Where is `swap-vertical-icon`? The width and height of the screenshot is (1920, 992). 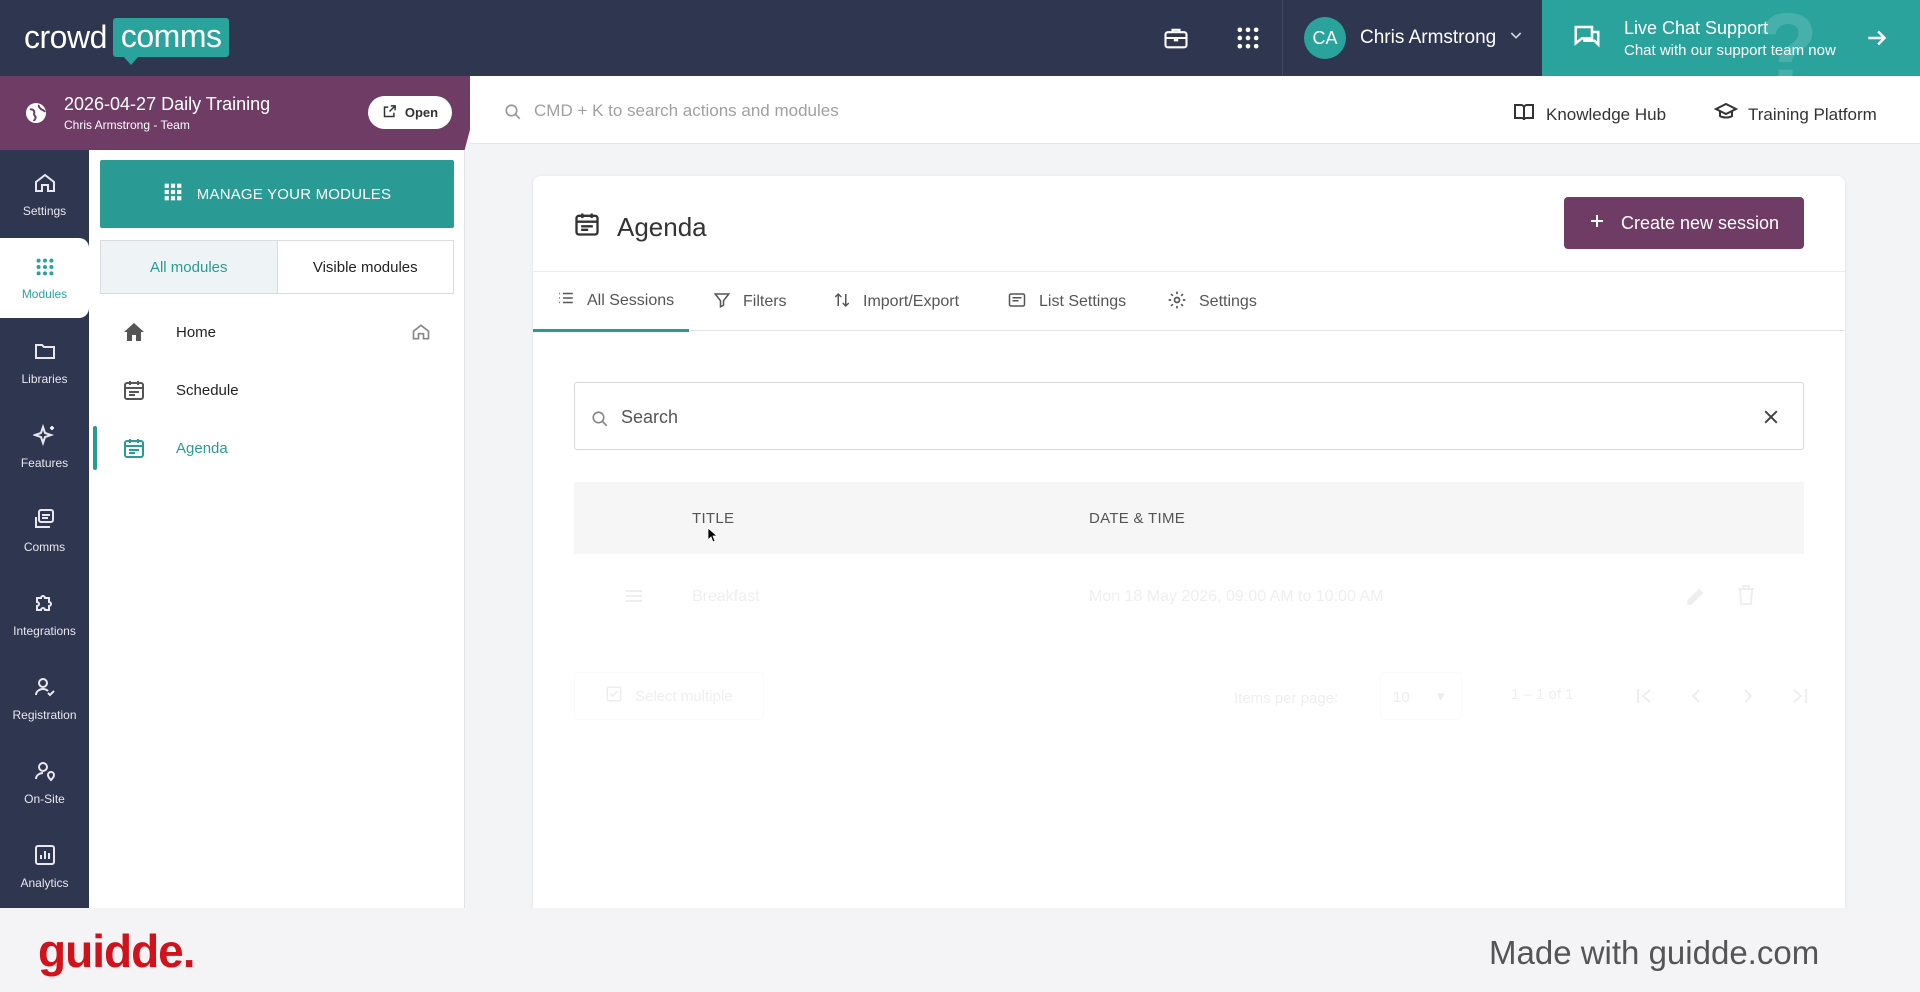 swap-vertical-icon is located at coordinates (842, 302).